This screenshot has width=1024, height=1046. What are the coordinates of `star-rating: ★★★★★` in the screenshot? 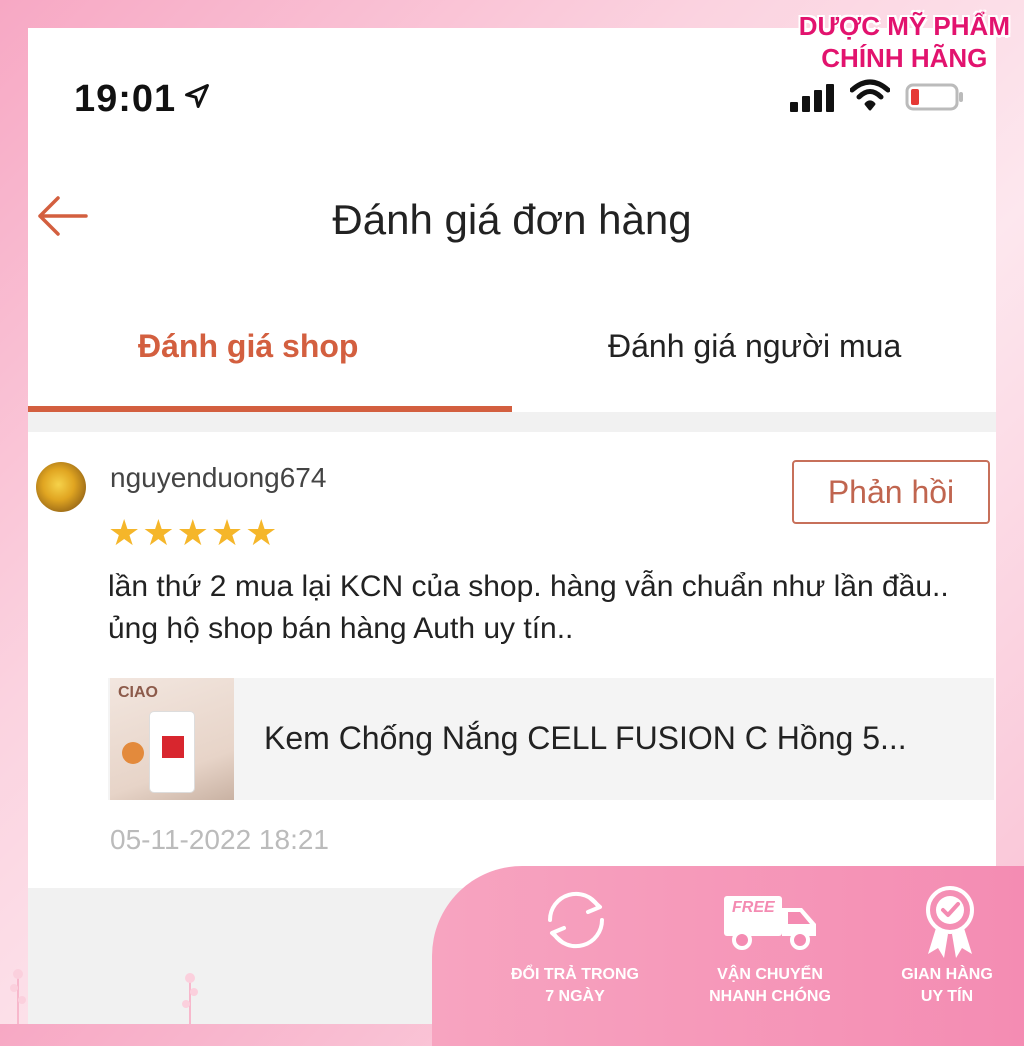 It's located at (193, 532).